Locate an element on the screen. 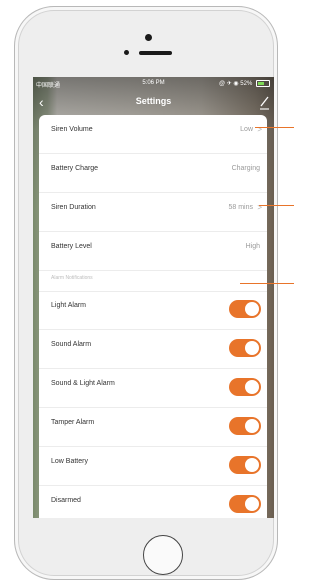 This screenshot has height=584, width=320. low-battery-row: Low Battery is located at coordinates (153, 466).